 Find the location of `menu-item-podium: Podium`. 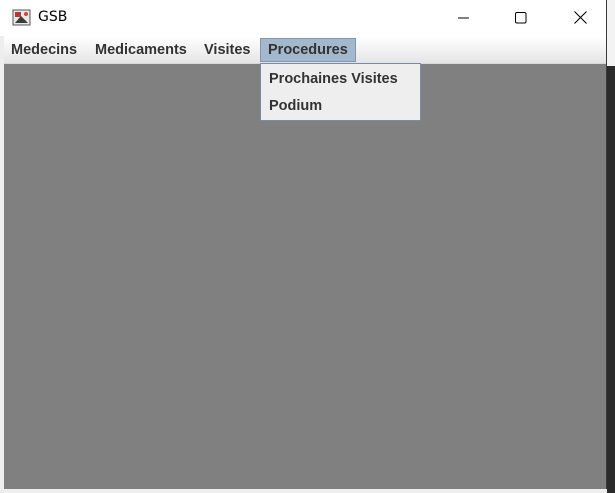

menu-item-podium: Podium is located at coordinates (295, 106).